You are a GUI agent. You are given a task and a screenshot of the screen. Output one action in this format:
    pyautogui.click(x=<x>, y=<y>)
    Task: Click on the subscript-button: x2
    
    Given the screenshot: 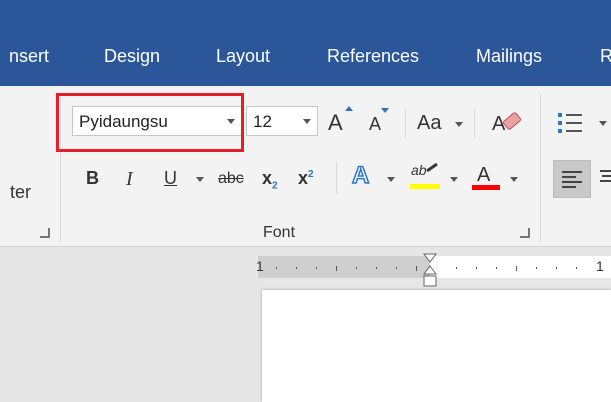 What is the action you would take?
    pyautogui.click(x=270, y=180)
    